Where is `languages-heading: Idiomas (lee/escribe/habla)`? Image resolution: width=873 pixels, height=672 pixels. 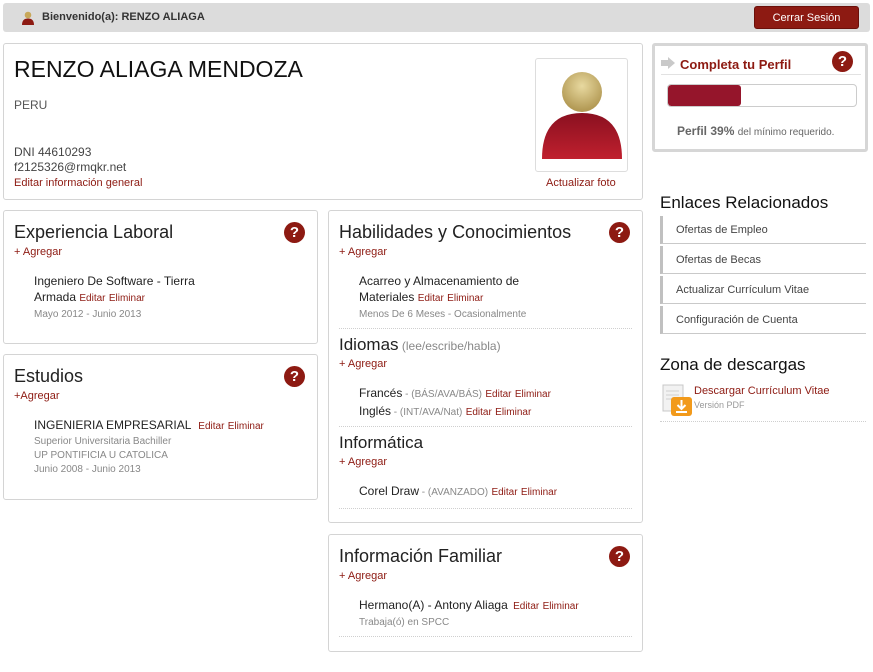 languages-heading: Idiomas (lee/escribe/habla) is located at coordinates (420, 345).